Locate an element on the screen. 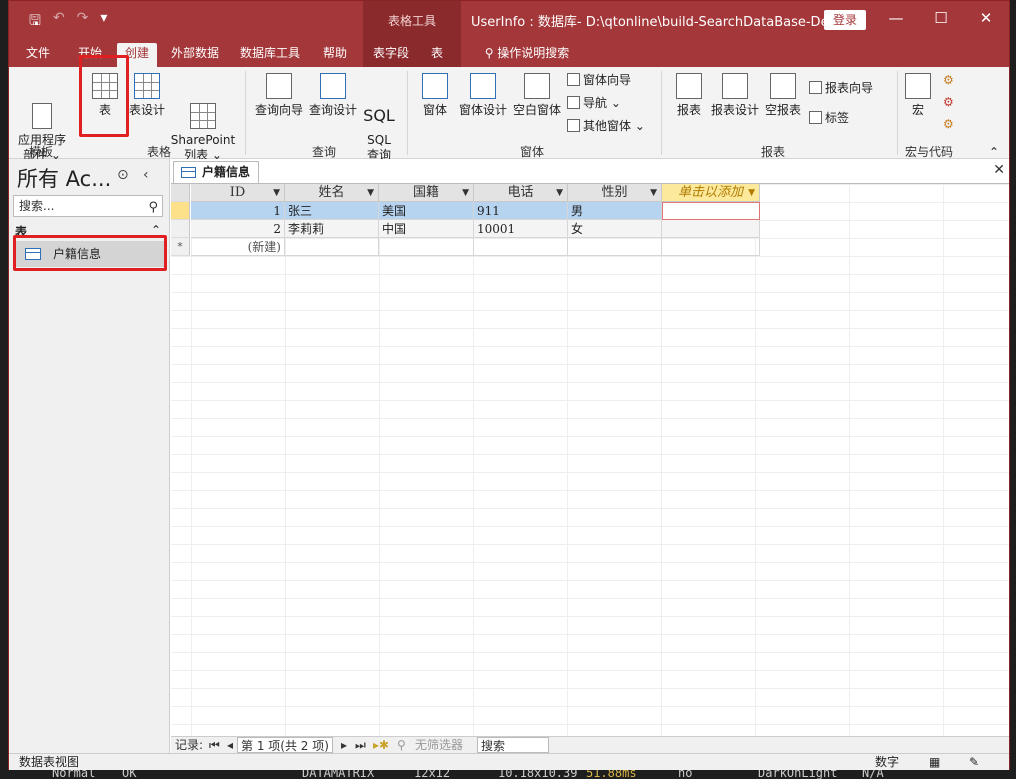 This screenshot has width=1016, height=779. class-module-icon: ⚙ is located at coordinates (948, 102).